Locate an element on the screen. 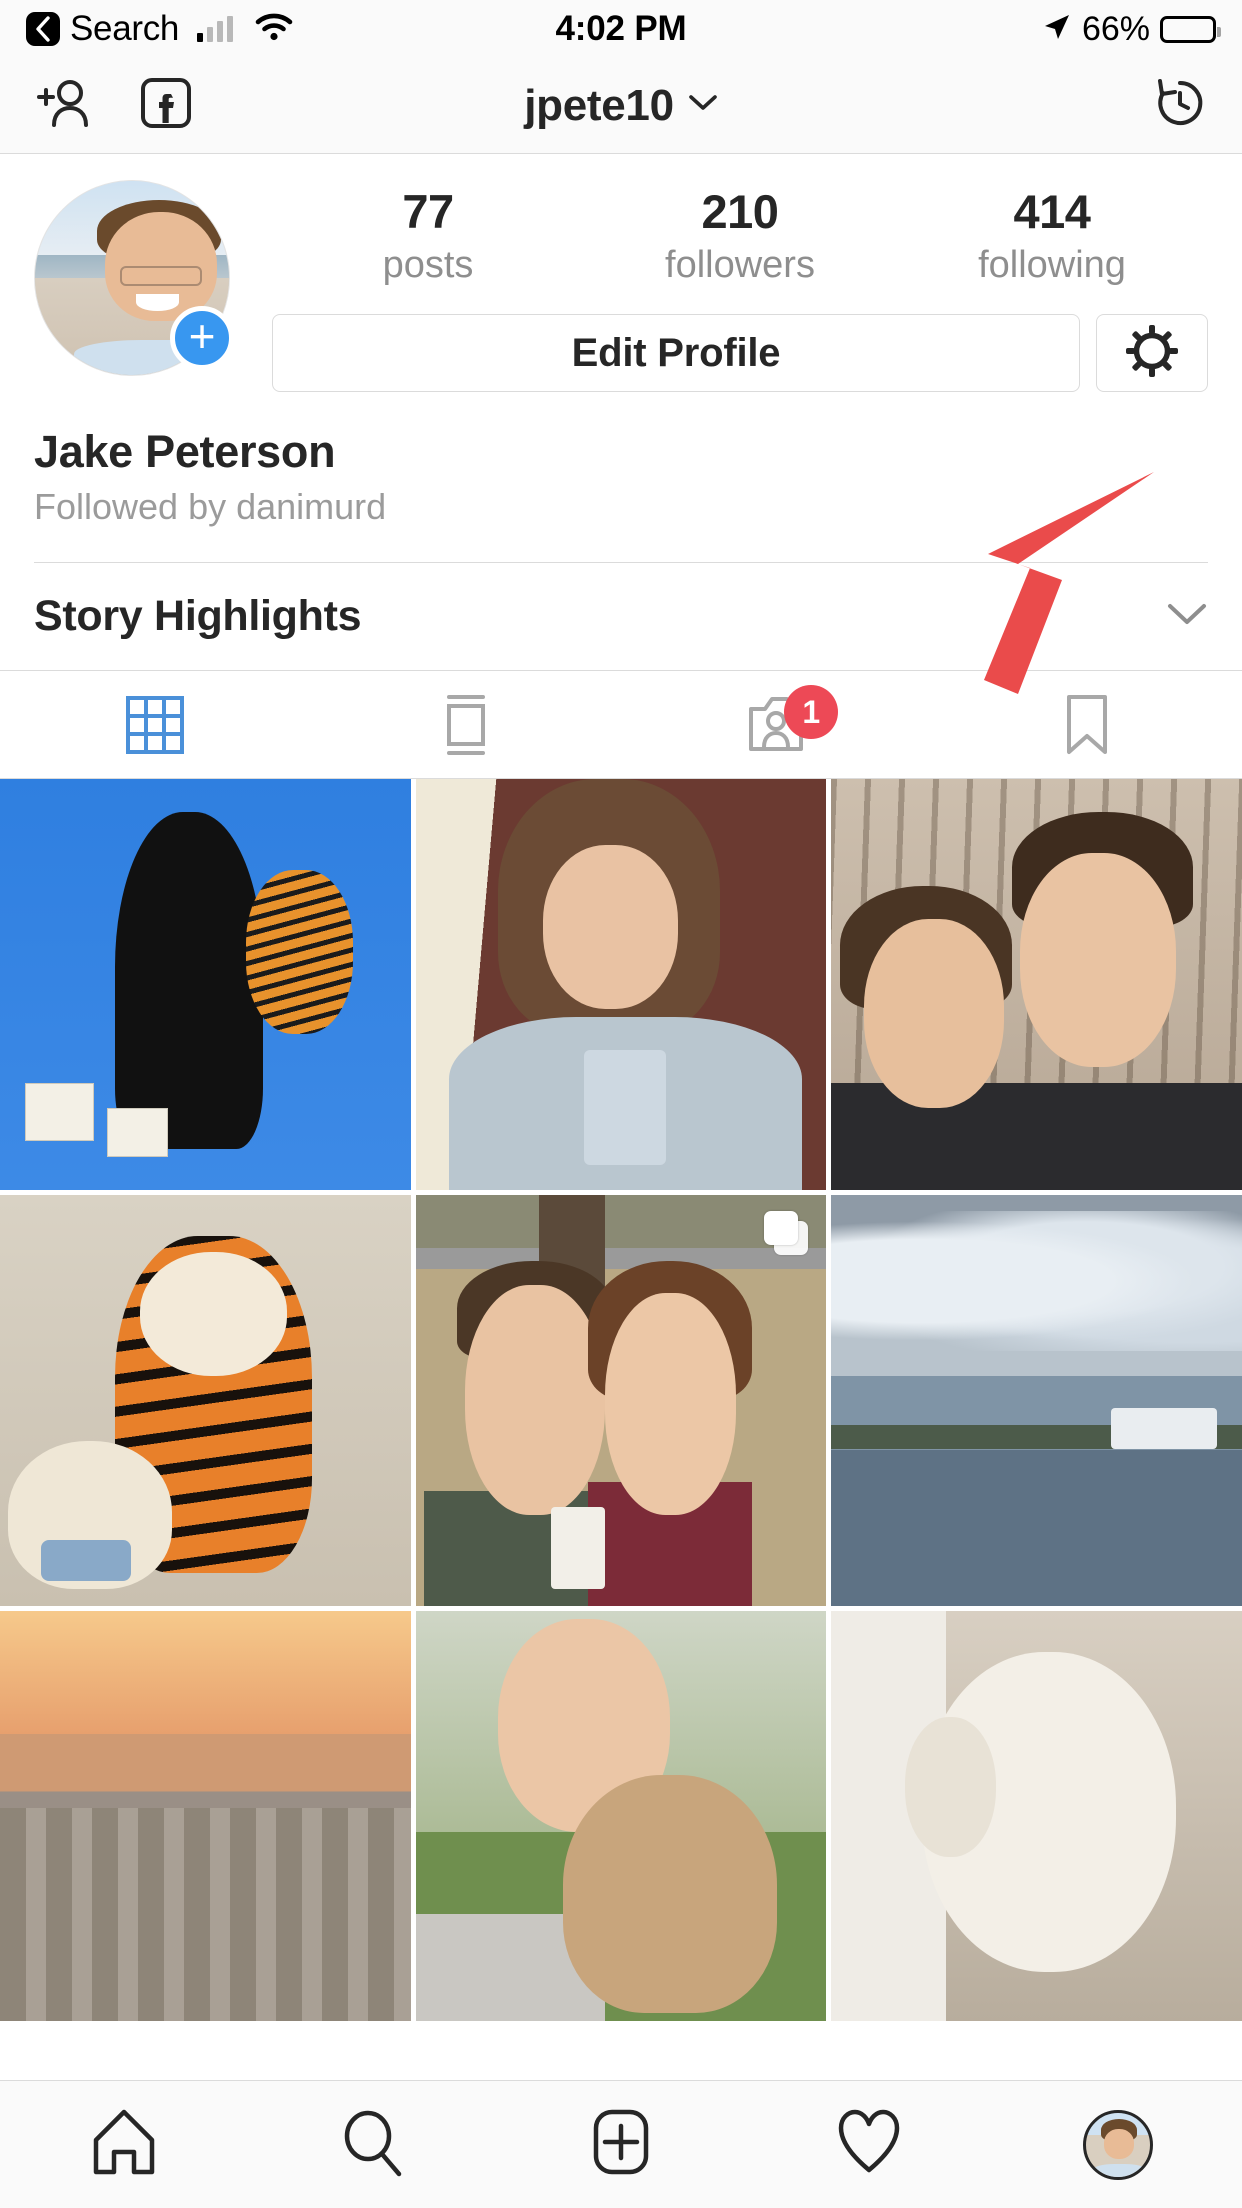 This screenshot has height=2208, width=1242. grid-tab is located at coordinates (155, 724).